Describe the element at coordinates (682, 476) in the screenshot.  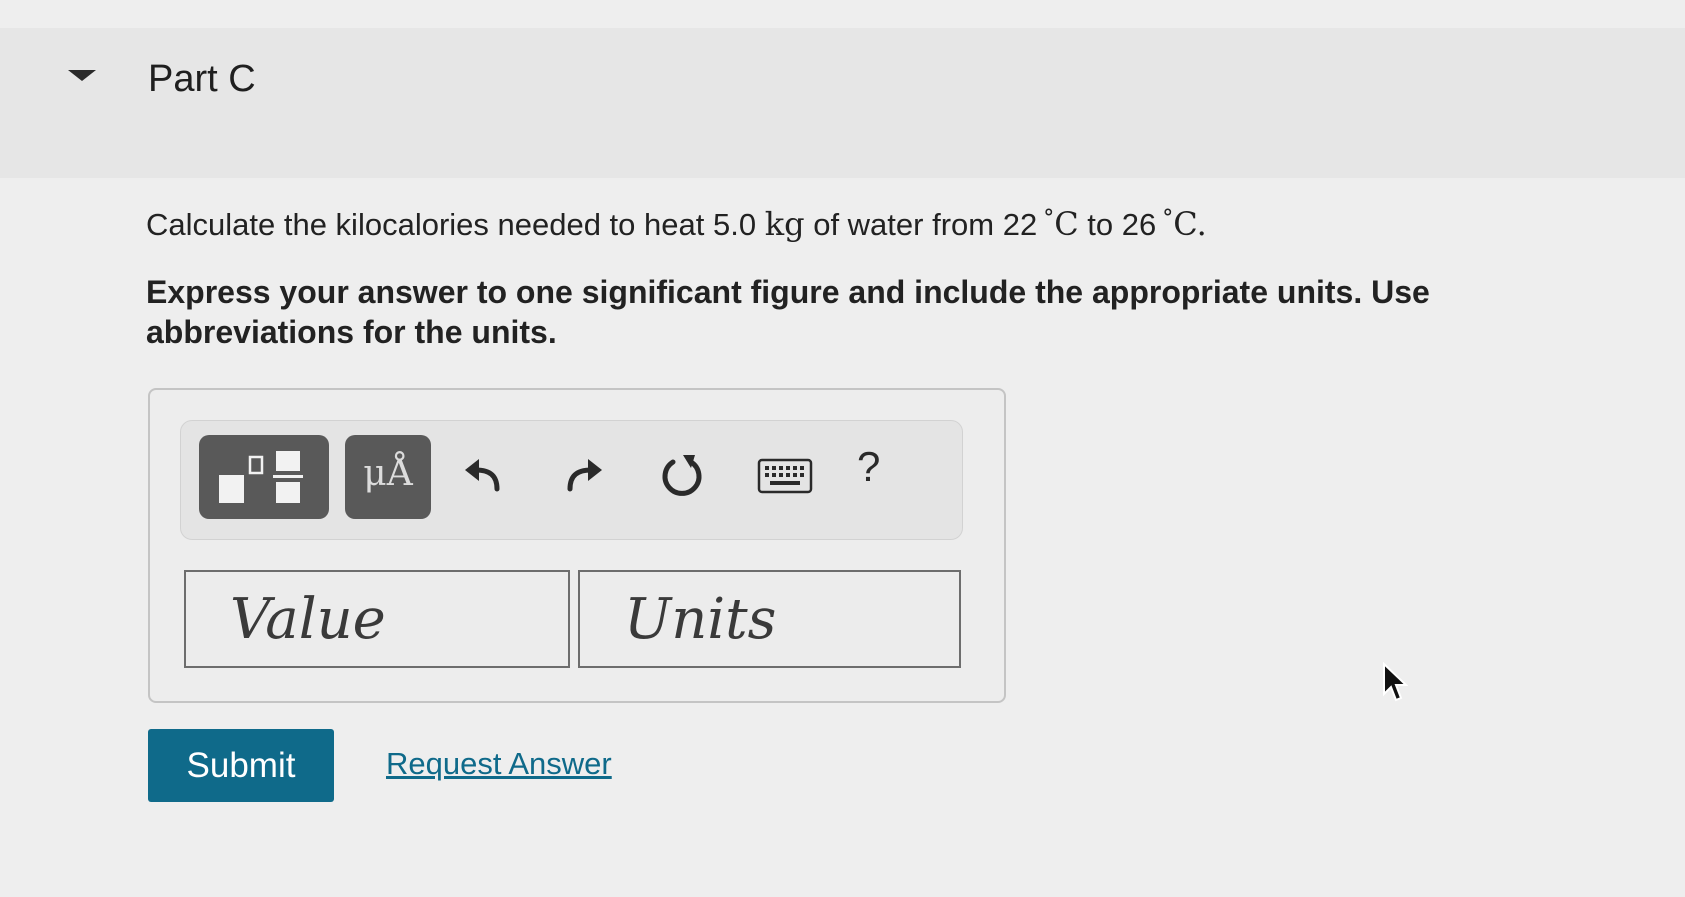
I see `reset-icon` at that location.